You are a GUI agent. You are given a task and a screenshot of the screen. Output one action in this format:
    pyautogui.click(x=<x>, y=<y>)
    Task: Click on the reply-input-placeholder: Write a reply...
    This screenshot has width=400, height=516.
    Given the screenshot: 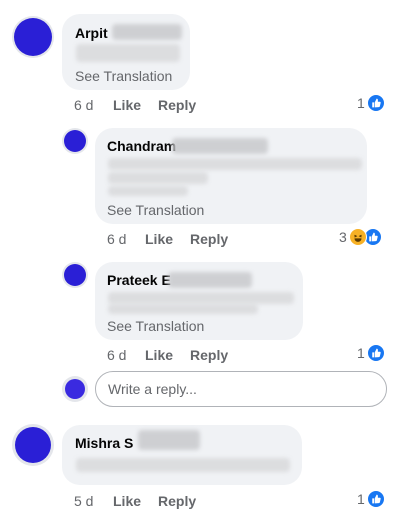 What is the action you would take?
    pyautogui.click(x=152, y=389)
    